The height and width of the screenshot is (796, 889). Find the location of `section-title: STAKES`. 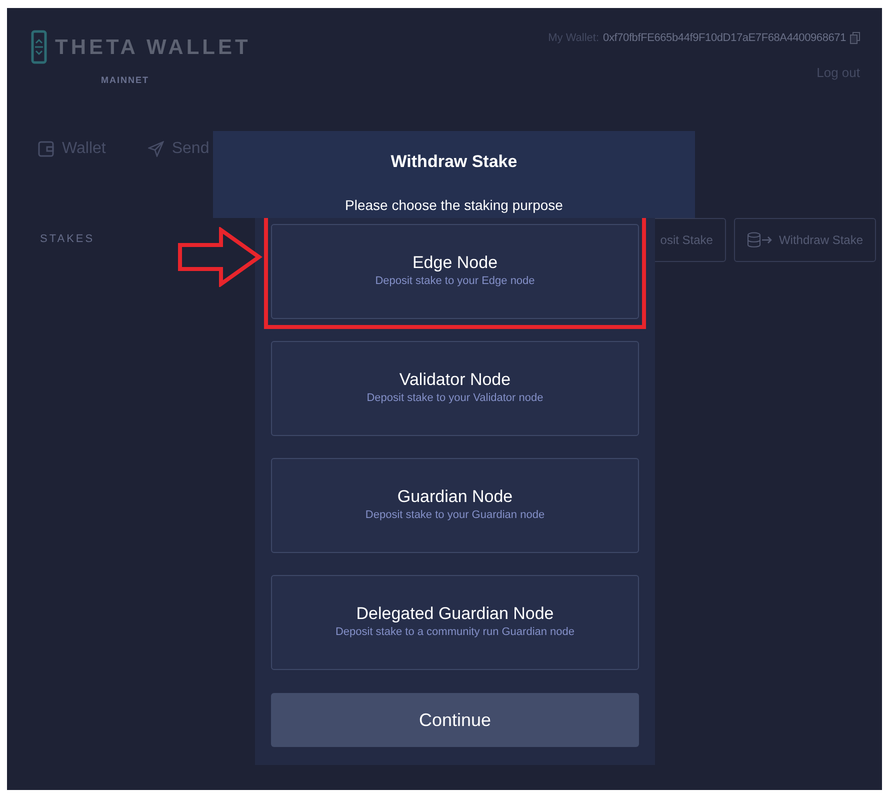

section-title: STAKES is located at coordinates (67, 240).